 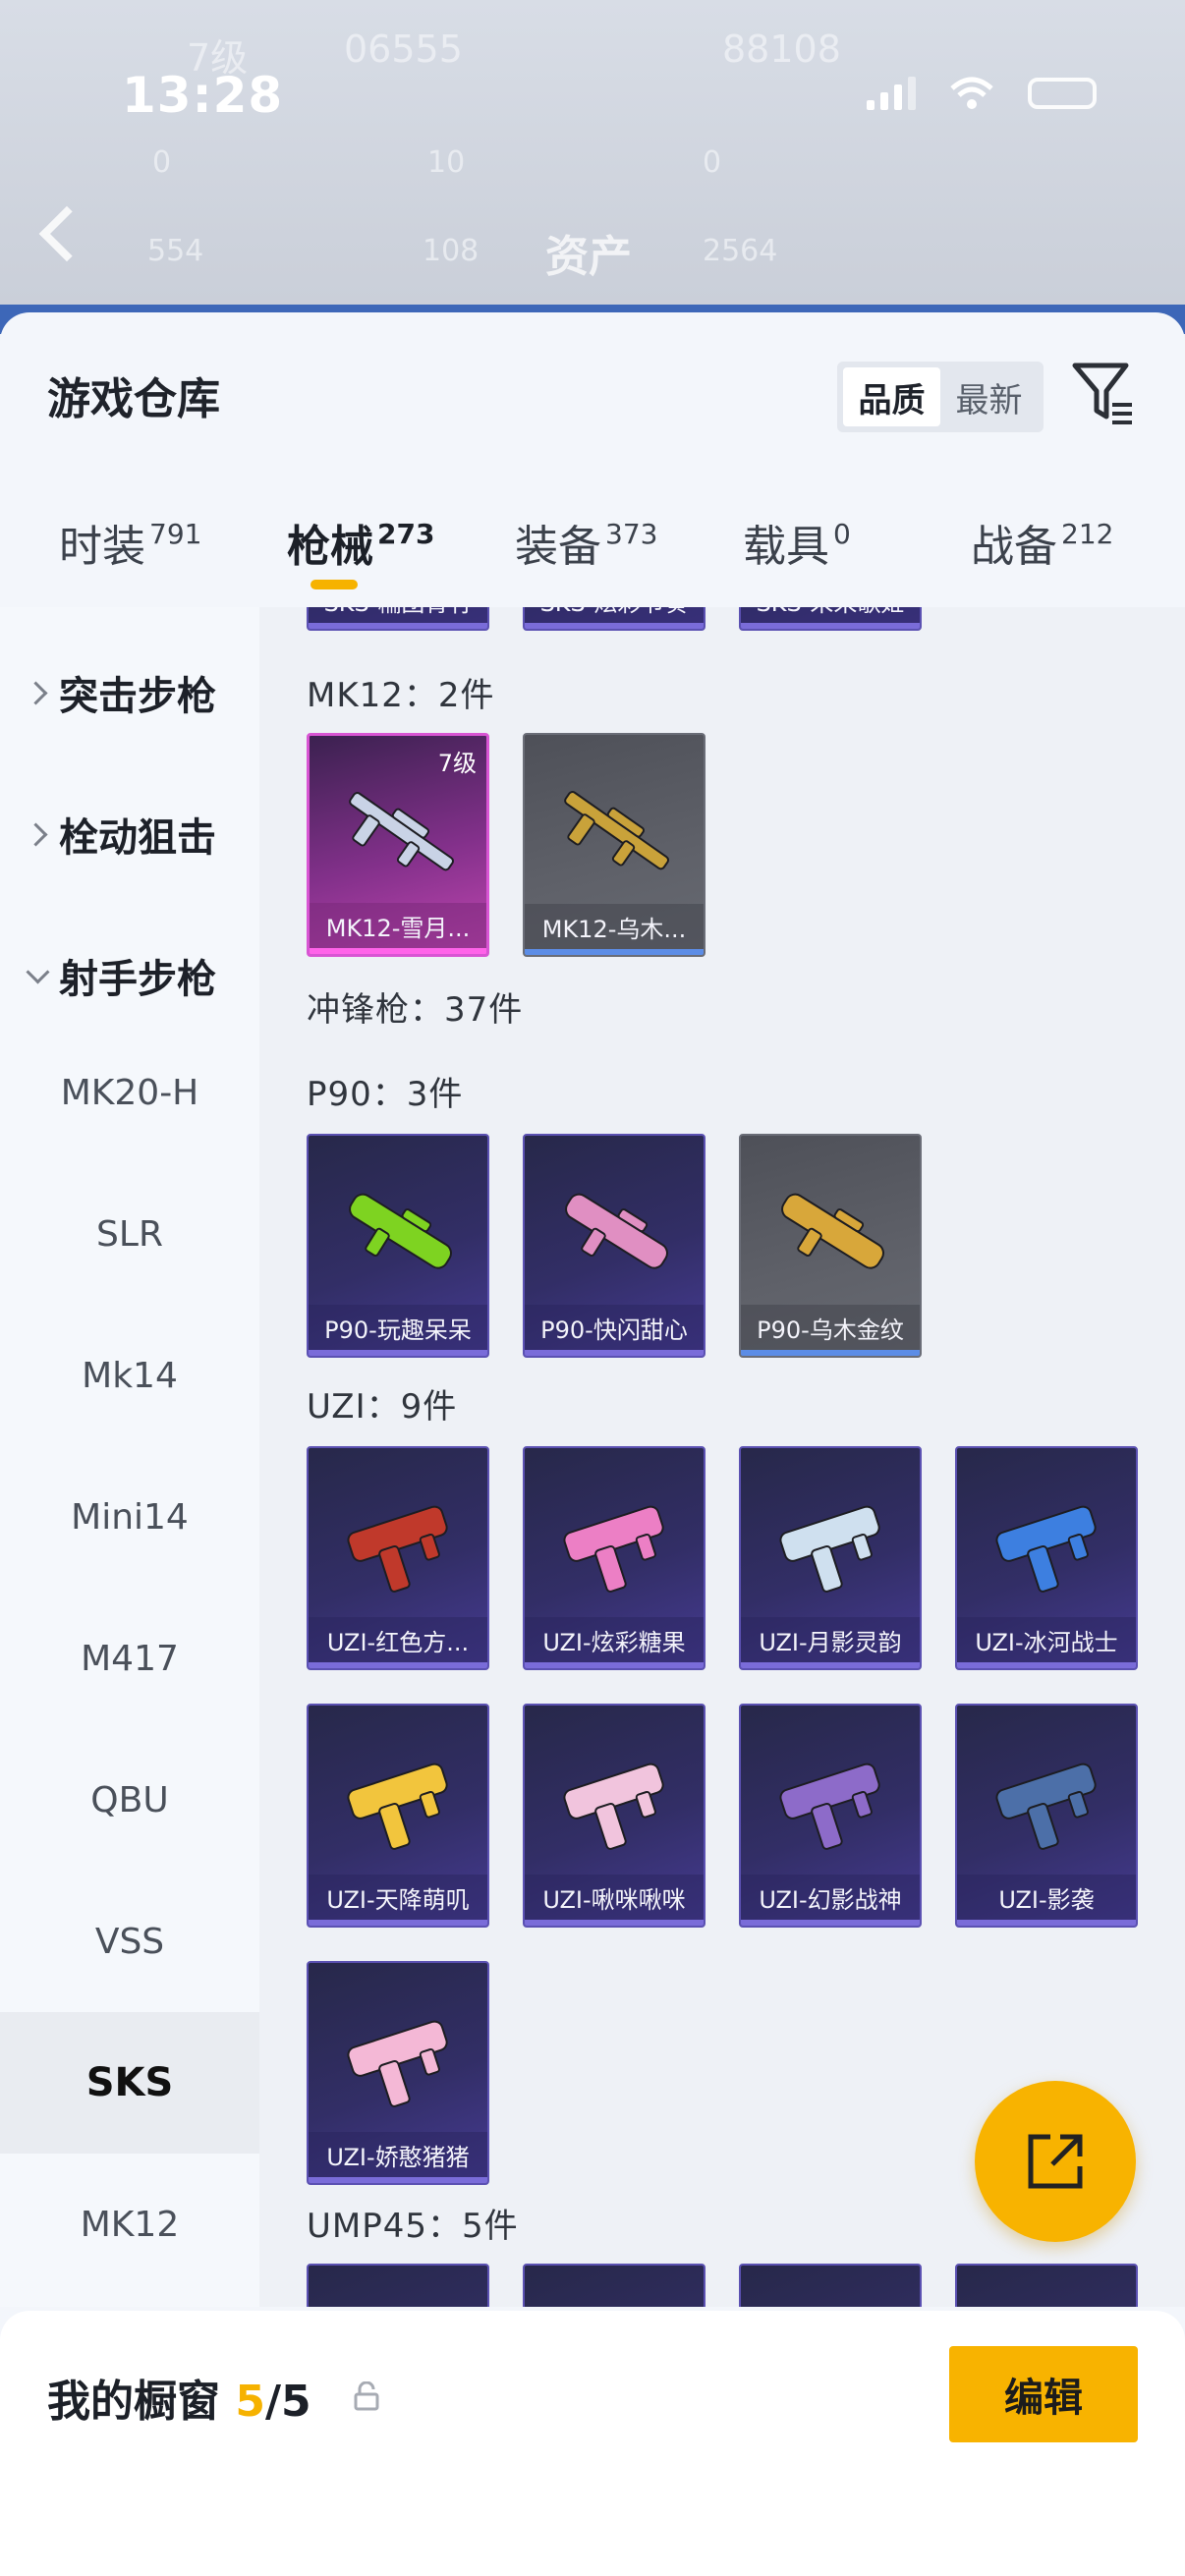 What do you see at coordinates (398, 1816) in the screenshot?
I see `weapon-card: UZI-天降萌叽` at bounding box center [398, 1816].